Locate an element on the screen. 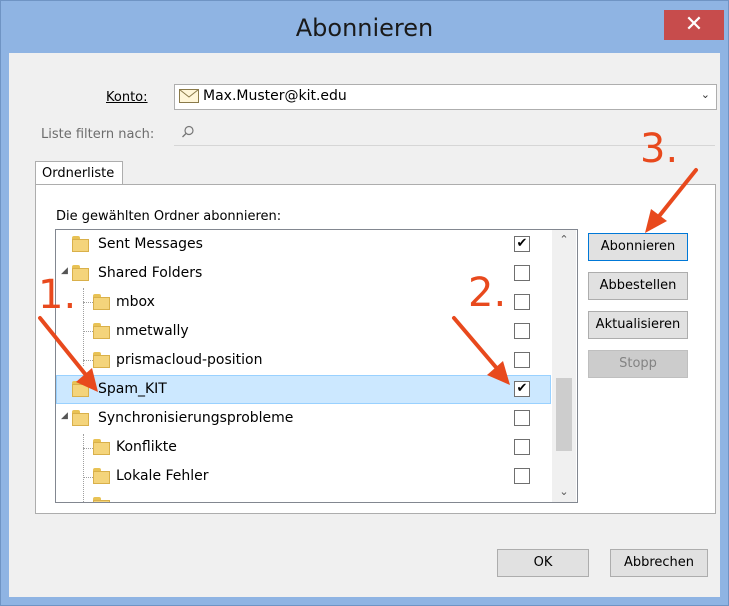 The width and height of the screenshot is (729, 606). annotation-step-1: 1. is located at coordinates (57, 295).